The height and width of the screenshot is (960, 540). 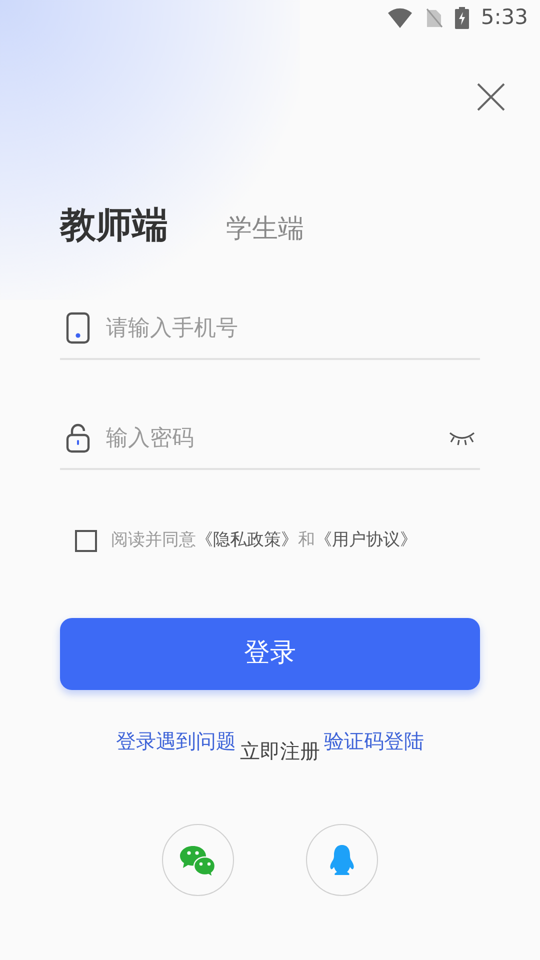 What do you see at coordinates (78, 438) in the screenshot?
I see `lock-icon` at bounding box center [78, 438].